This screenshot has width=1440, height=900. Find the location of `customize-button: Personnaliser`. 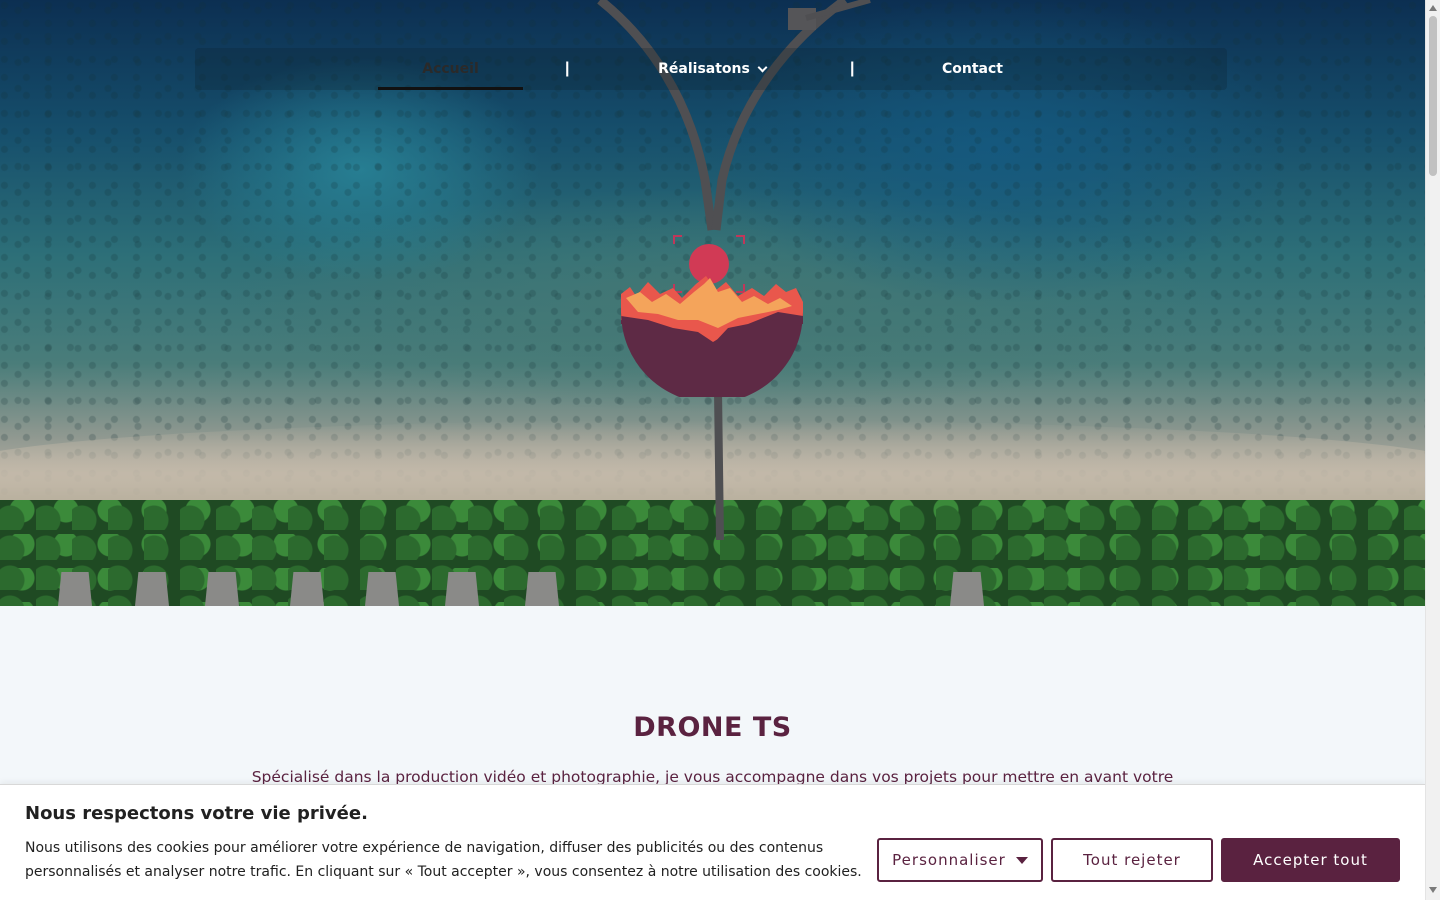

customize-button: Personnaliser is located at coordinates (960, 860).